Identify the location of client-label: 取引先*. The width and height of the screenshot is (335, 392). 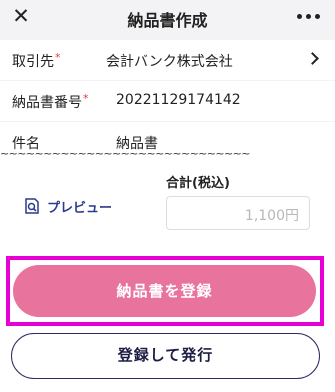
(36, 60).